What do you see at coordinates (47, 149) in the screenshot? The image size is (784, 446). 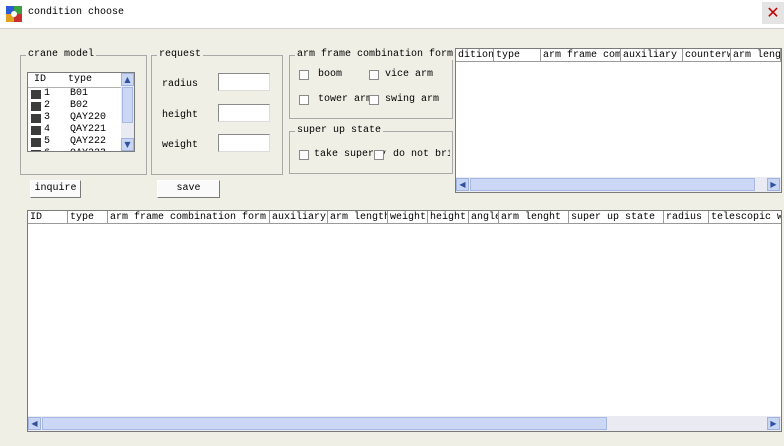 I see `crane-id: 6` at bounding box center [47, 149].